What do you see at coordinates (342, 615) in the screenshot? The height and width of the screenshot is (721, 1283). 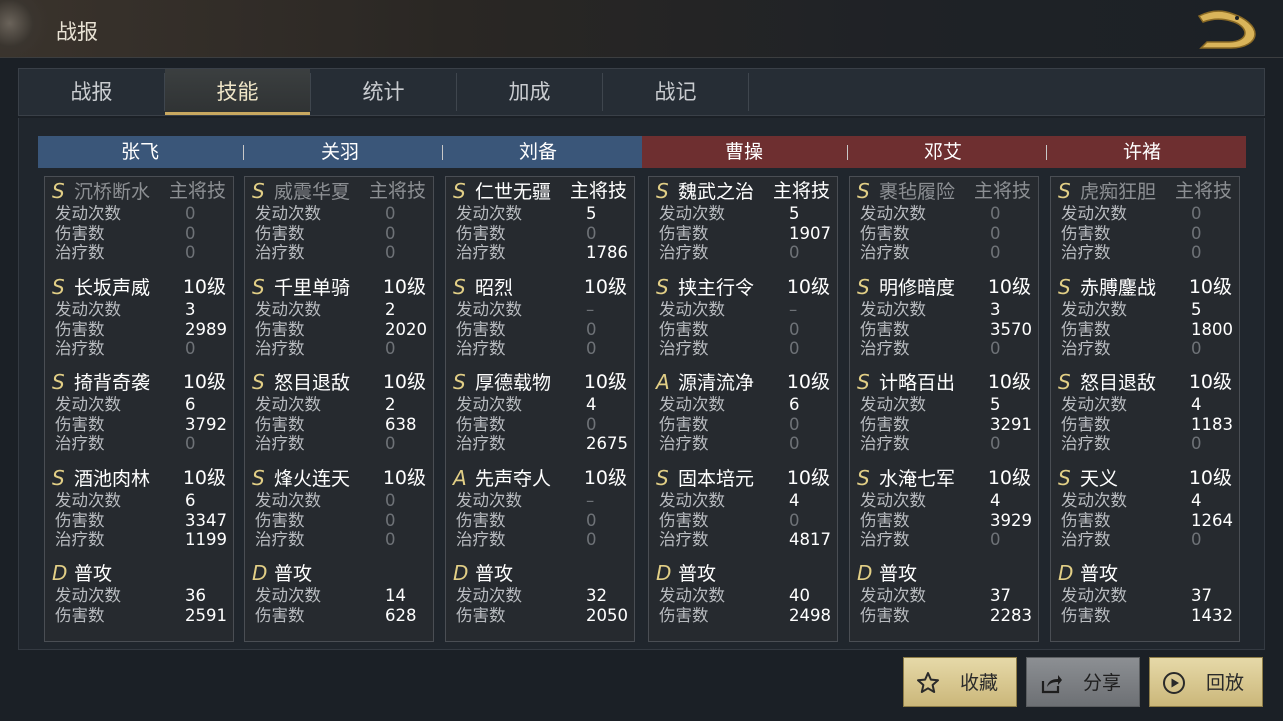 I see `stat-row: 伤害数 628` at bounding box center [342, 615].